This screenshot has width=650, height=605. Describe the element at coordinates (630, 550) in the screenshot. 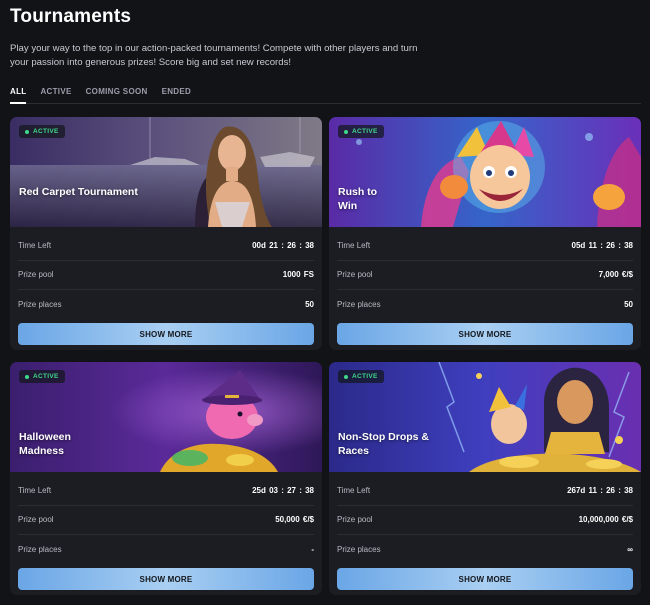

I see `prize-places-value: ∞` at that location.